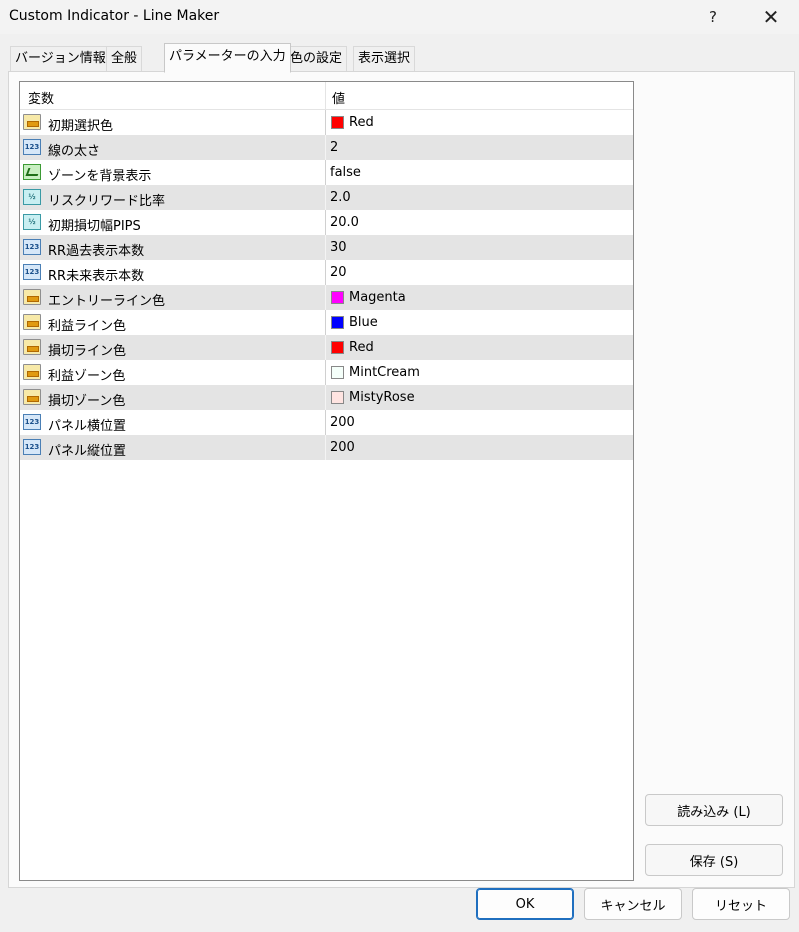 This screenshot has width=799, height=932. What do you see at coordinates (714, 810) in the screenshot?
I see `load-button: 読み込み (L)` at bounding box center [714, 810].